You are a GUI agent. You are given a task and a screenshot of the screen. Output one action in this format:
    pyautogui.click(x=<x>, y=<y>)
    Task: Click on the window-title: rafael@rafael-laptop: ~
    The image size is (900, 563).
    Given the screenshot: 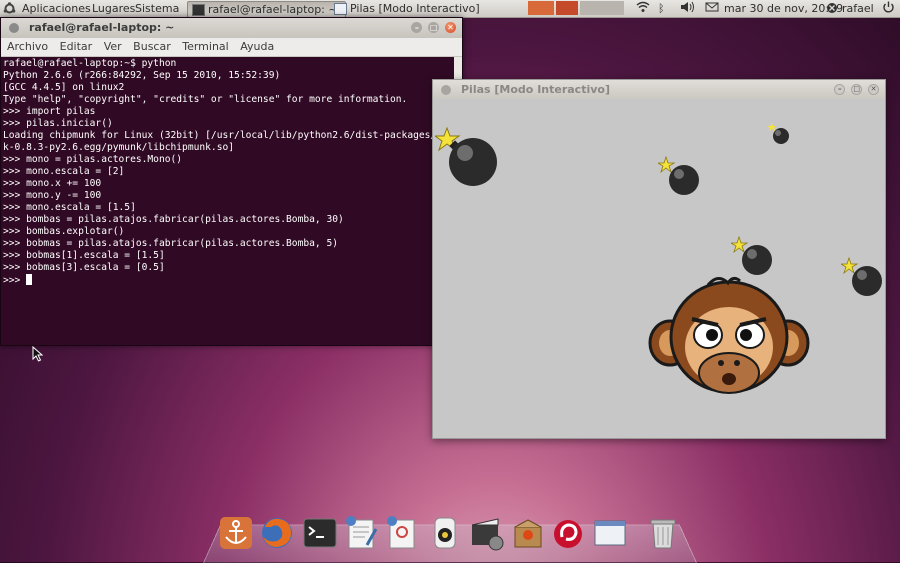 What is the action you would take?
    pyautogui.click(x=102, y=27)
    